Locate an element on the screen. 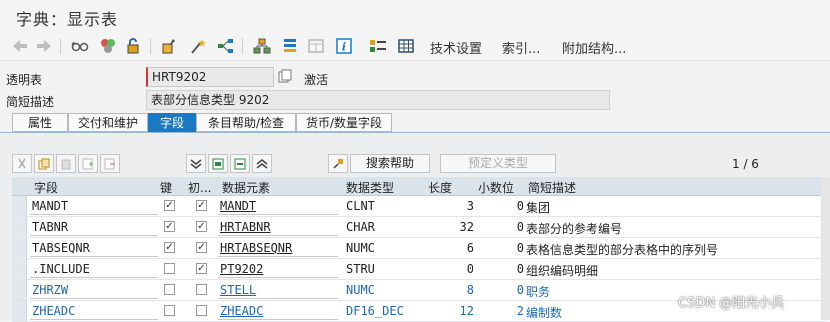 This screenshot has height=322, width=830. length-value: 6 is located at coordinates (470, 248).